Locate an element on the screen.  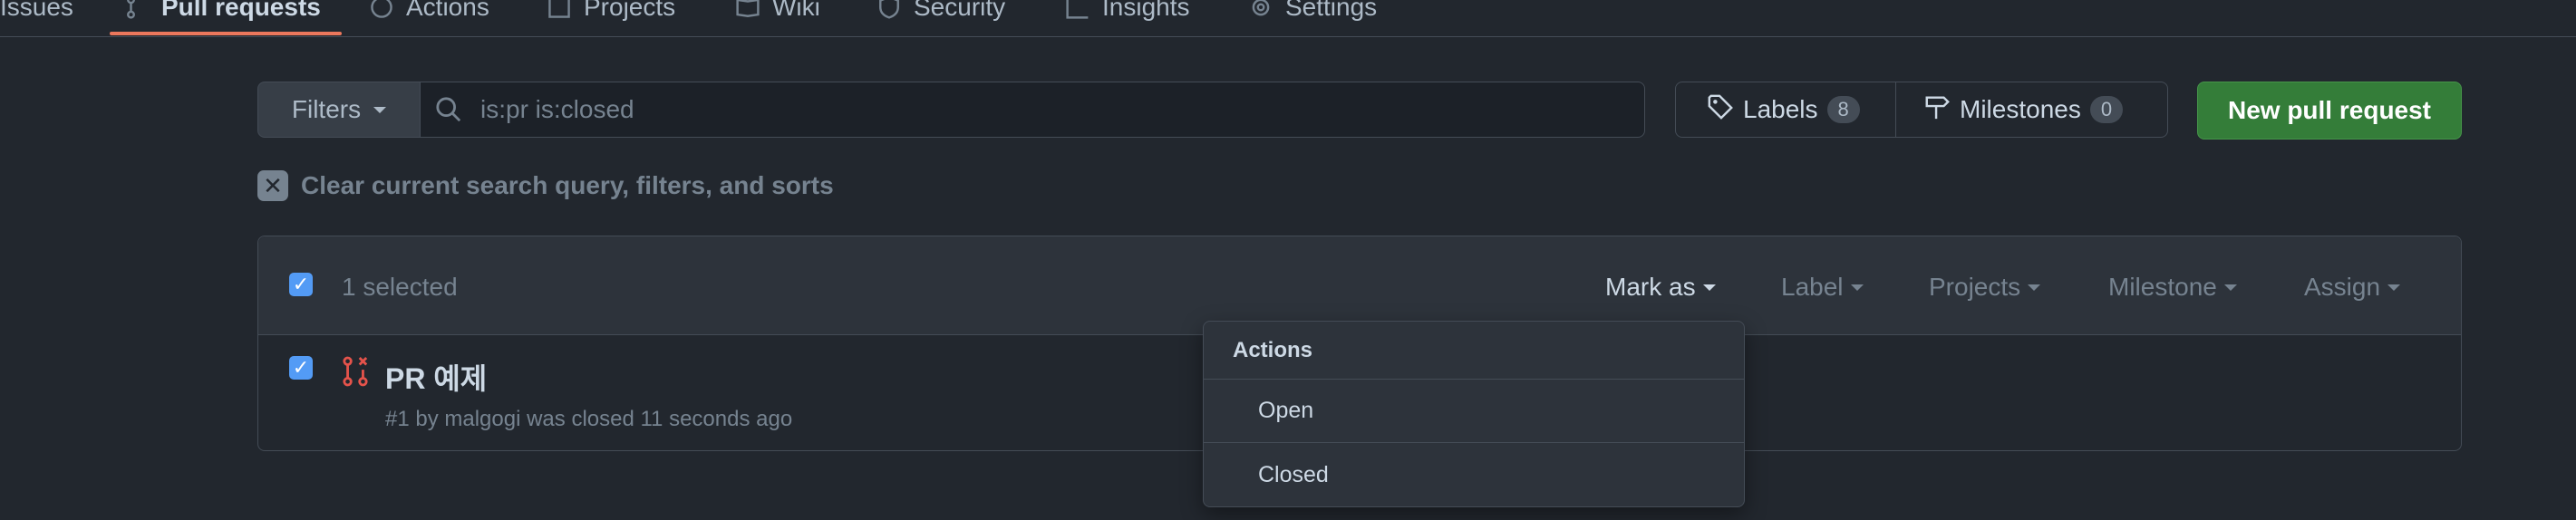
milestone-icon is located at coordinates (1937, 110).